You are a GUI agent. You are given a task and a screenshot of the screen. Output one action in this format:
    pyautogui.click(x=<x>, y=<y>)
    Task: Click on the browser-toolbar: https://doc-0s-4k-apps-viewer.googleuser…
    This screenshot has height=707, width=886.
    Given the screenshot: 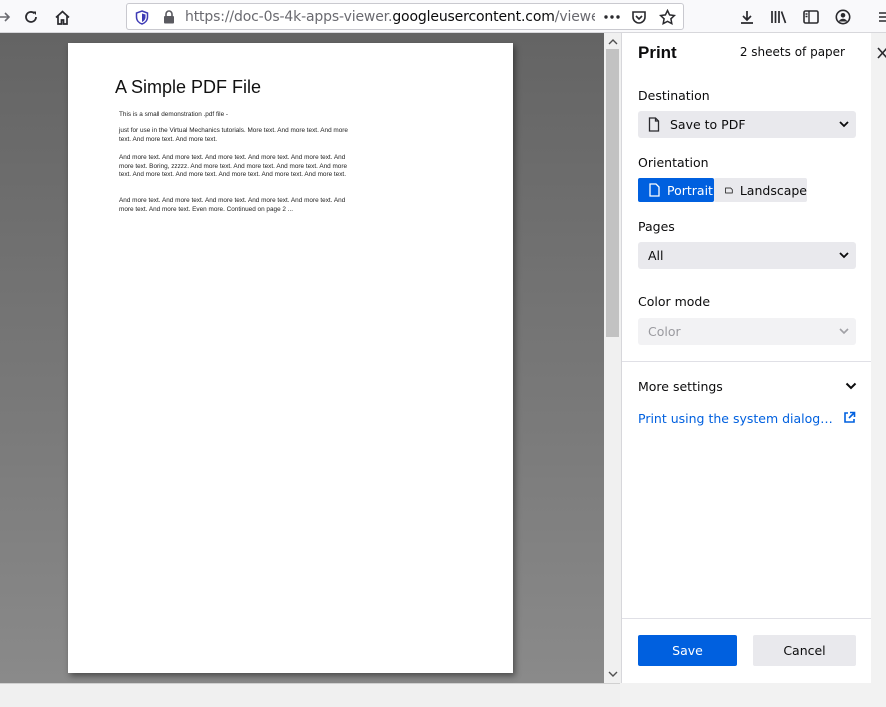 What is the action you would take?
    pyautogui.click(x=443, y=16)
    